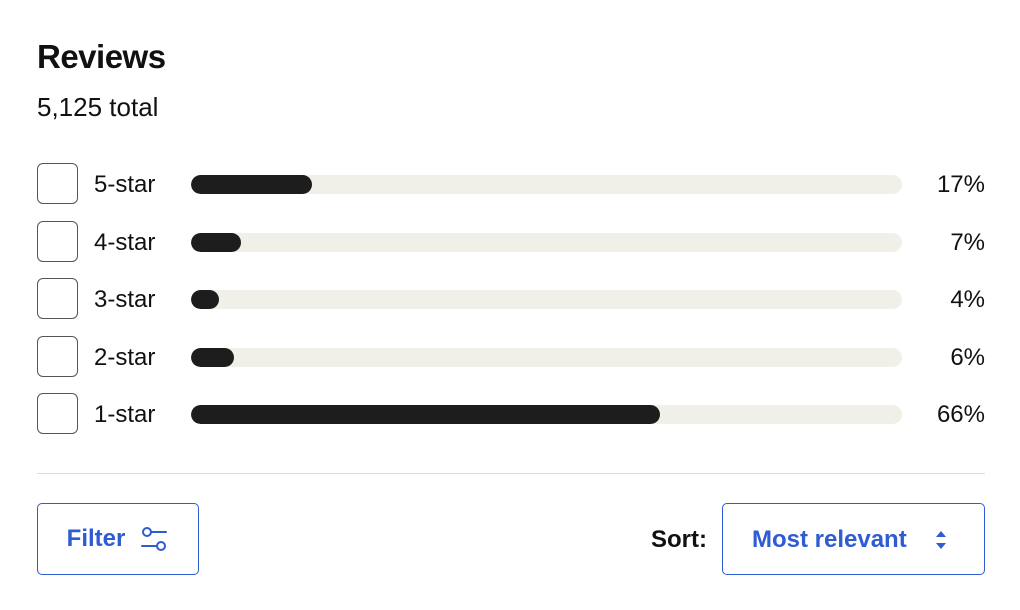  I want to click on filter-button: Filter, so click(118, 539).